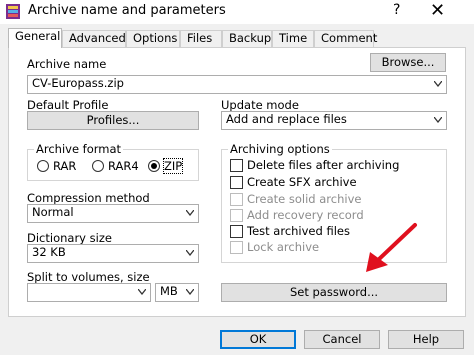 The height and width of the screenshot is (355, 474). I want to click on zip-radio, so click(154, 166).